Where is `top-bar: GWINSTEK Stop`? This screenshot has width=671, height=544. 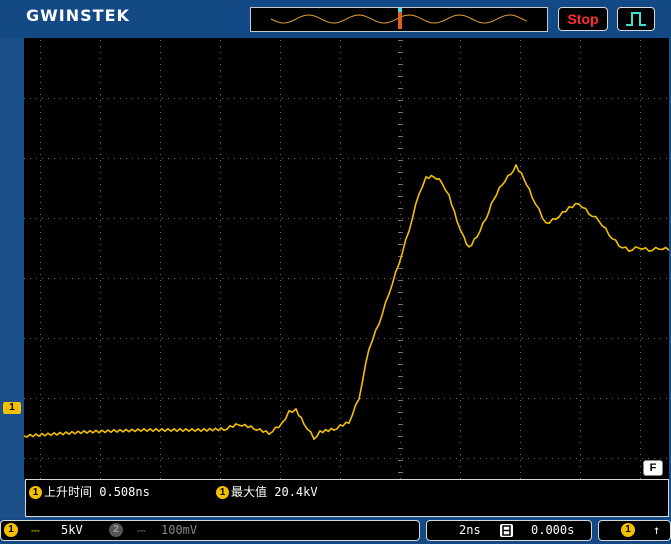 top-bar: GWINSTEK Stop is located at coordinates (335, 19).